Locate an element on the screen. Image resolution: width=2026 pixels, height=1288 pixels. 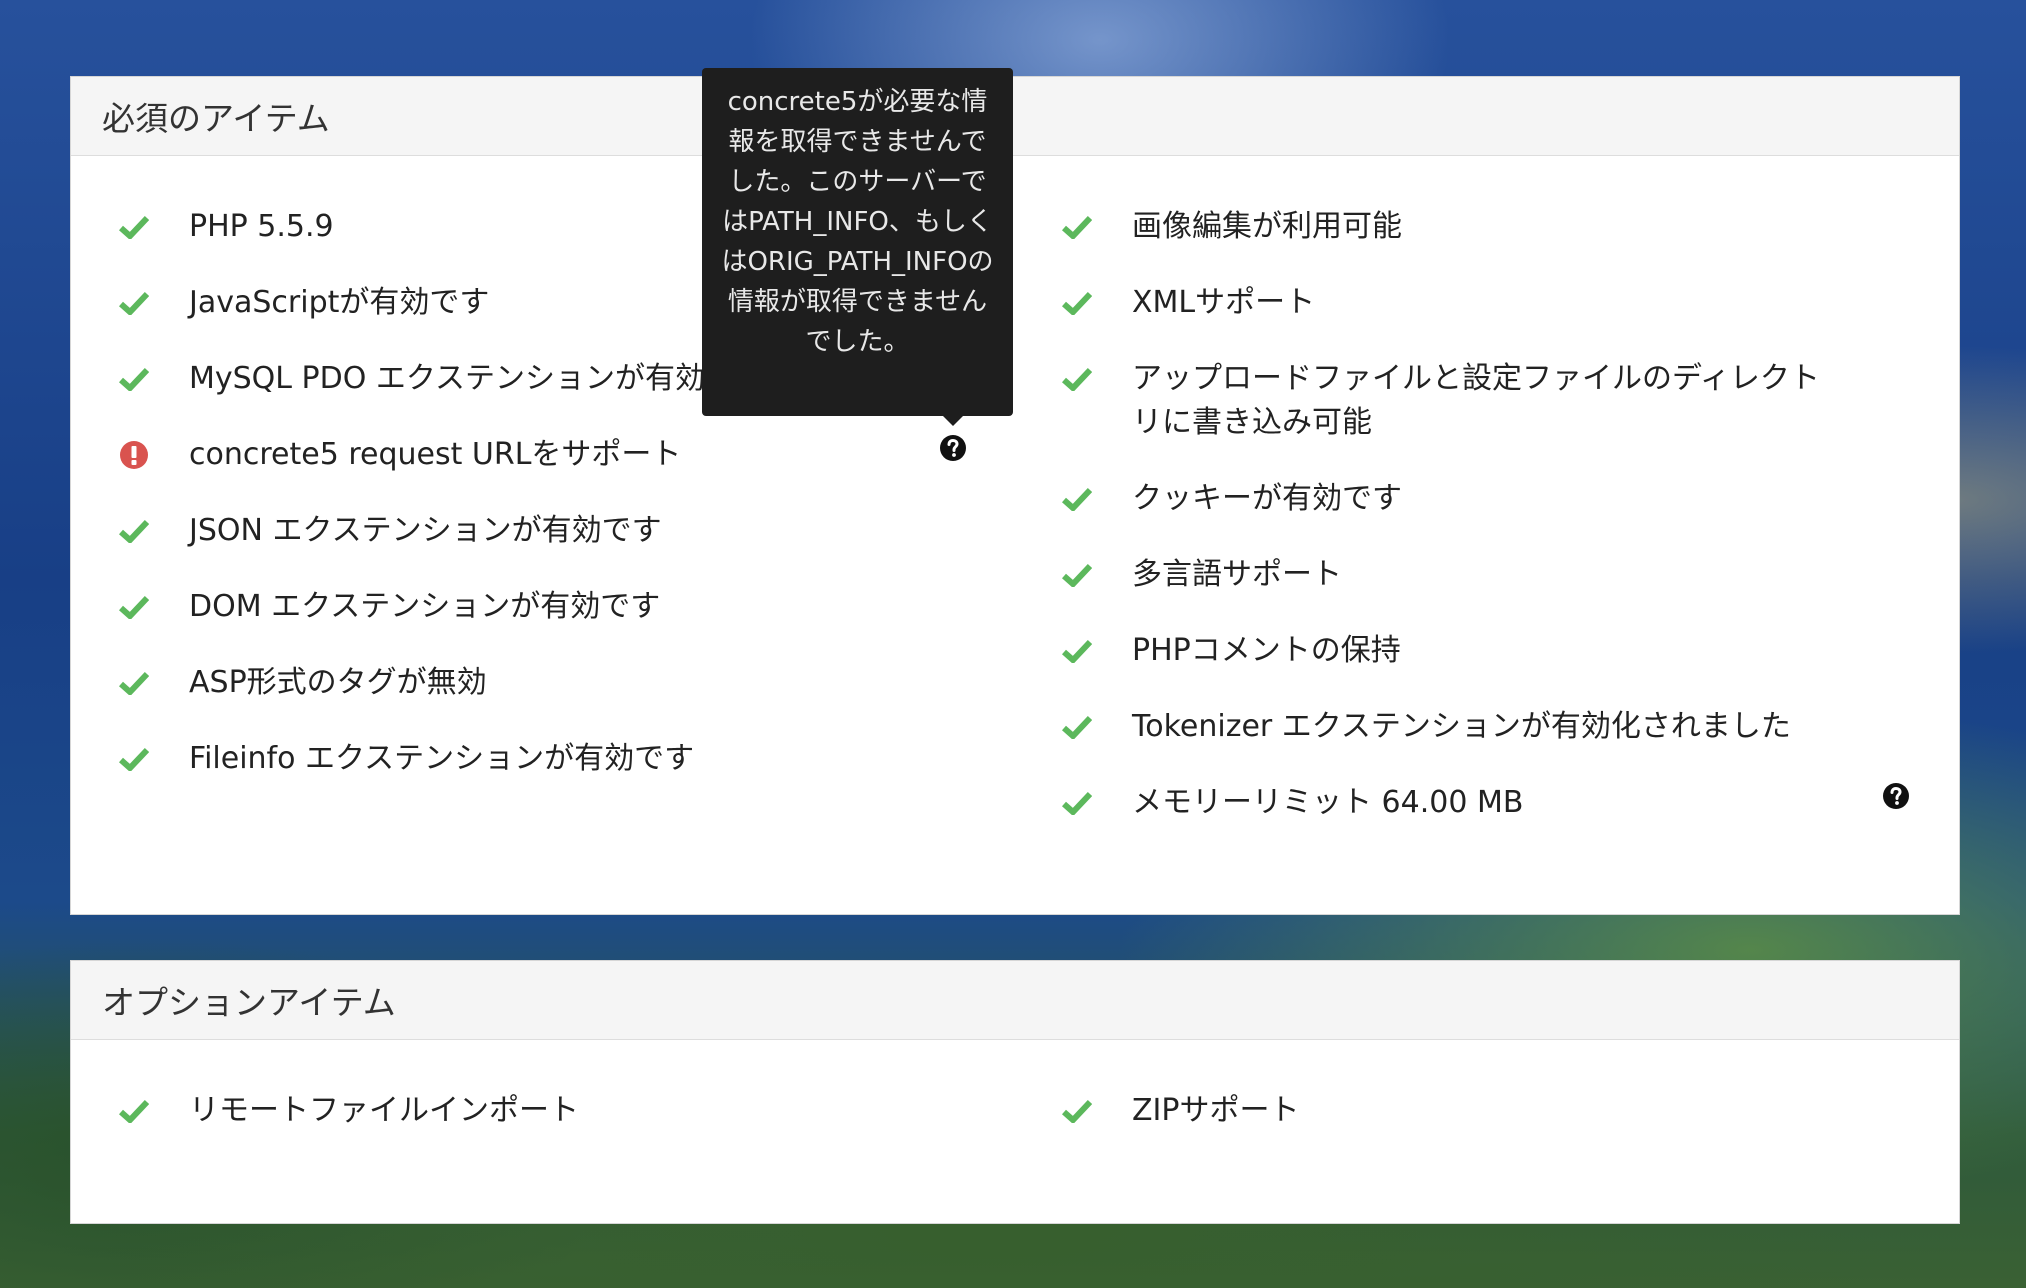
optional-item: ZIPサポート is located at coordinates (1157, 1111).